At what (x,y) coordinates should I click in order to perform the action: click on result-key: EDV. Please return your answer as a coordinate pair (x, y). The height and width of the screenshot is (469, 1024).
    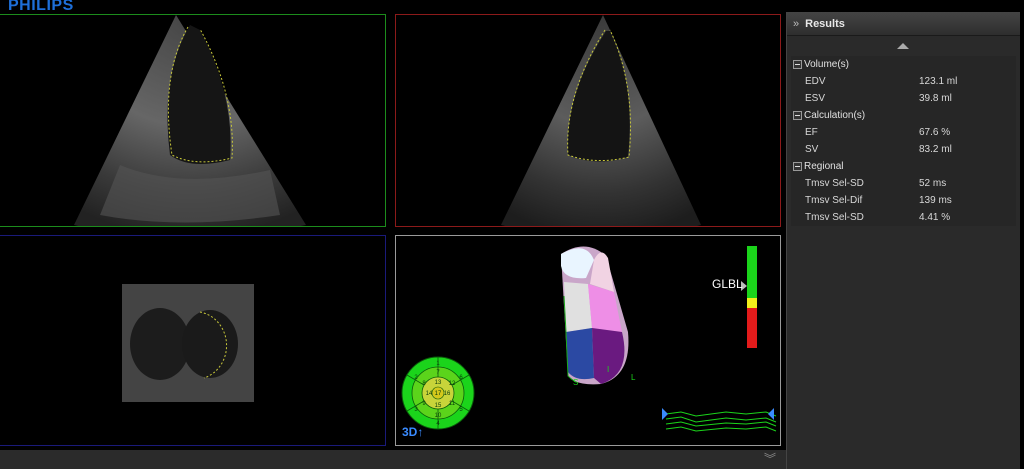
    Looking at the image, I should click on (815, 81).